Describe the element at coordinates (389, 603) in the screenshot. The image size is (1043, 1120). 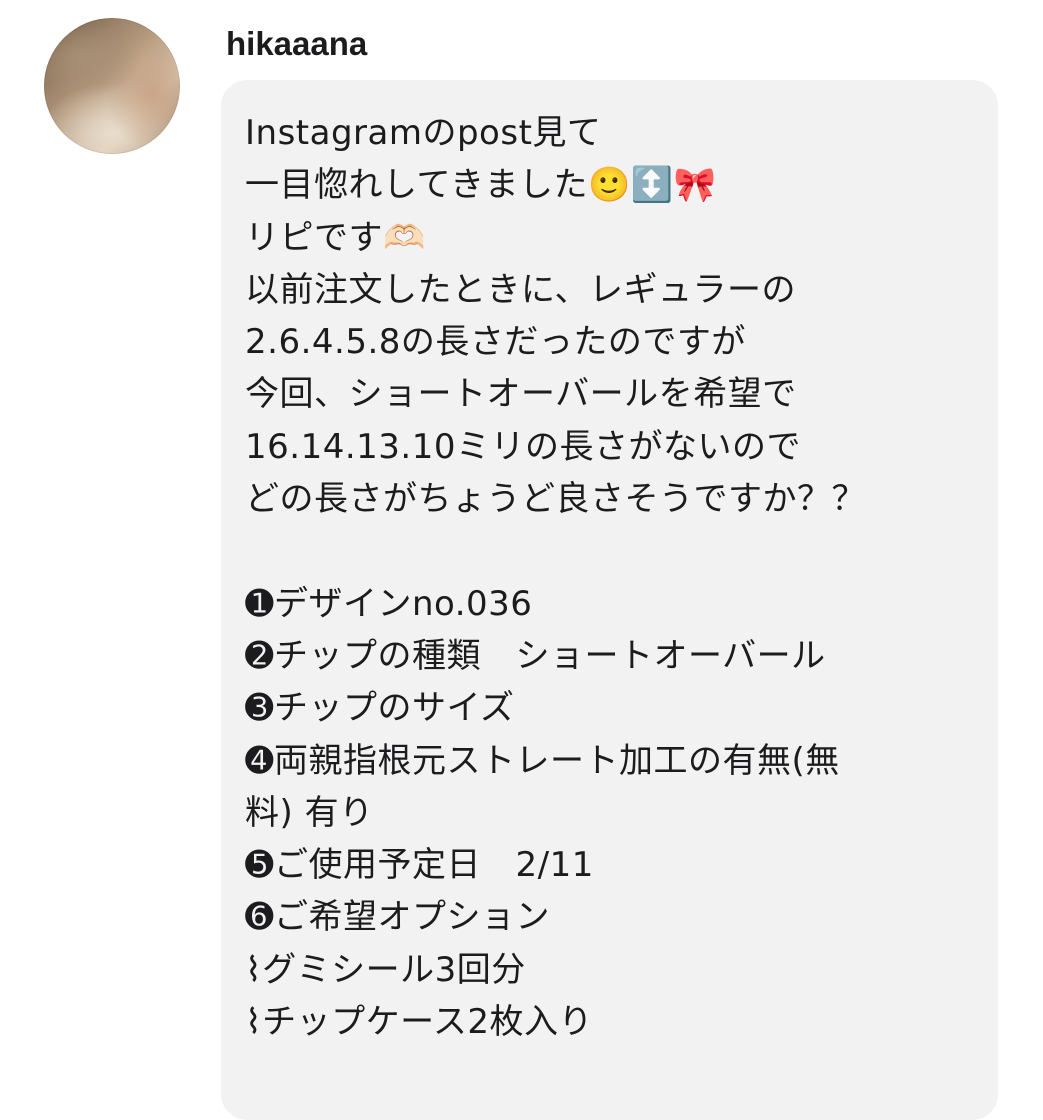
I see `message-line-item-1: ➊デザインno.036` at that location.